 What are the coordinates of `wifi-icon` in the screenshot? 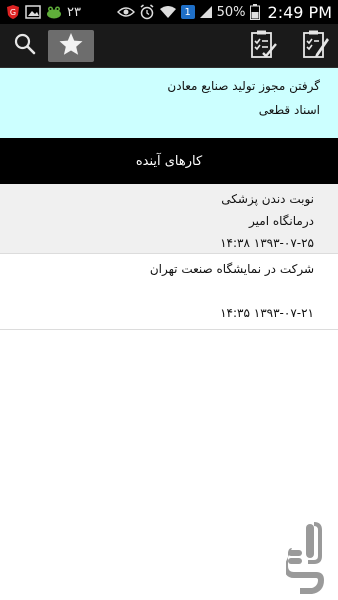 It's located at (168, 12).